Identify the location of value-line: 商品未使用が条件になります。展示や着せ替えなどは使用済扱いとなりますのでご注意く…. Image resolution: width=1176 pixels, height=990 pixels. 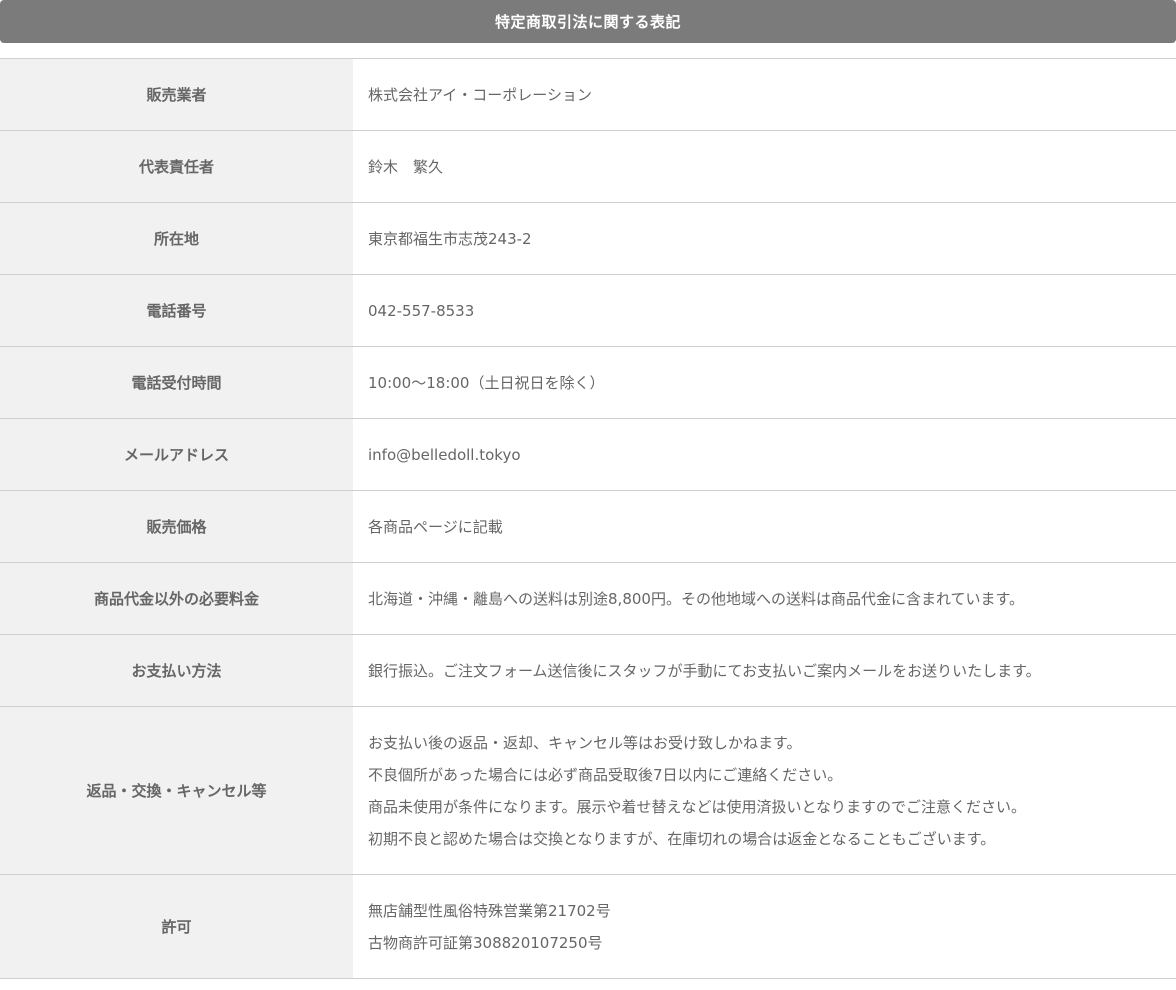
(697, 806).